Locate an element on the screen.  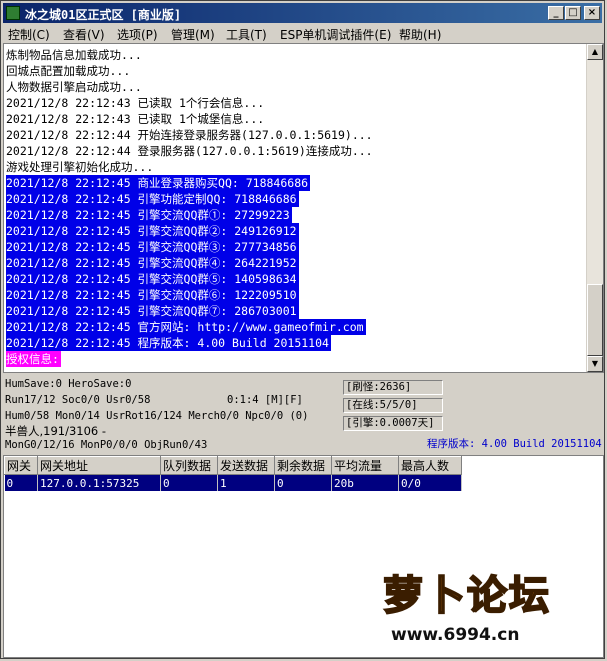
column-header: 最高人数 is located at coordinates (430, 465).